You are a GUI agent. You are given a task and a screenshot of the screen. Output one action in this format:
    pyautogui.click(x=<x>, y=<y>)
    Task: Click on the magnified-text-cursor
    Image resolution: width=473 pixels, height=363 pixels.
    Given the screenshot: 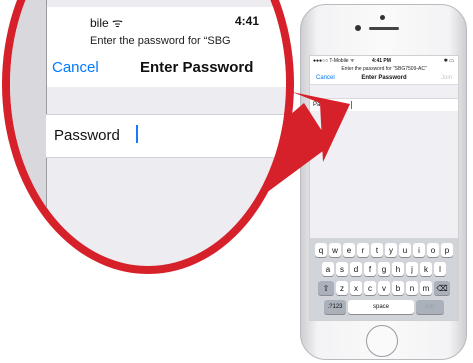 What is the action you would take?
    pyautogui.click(x=137, y=134)
    